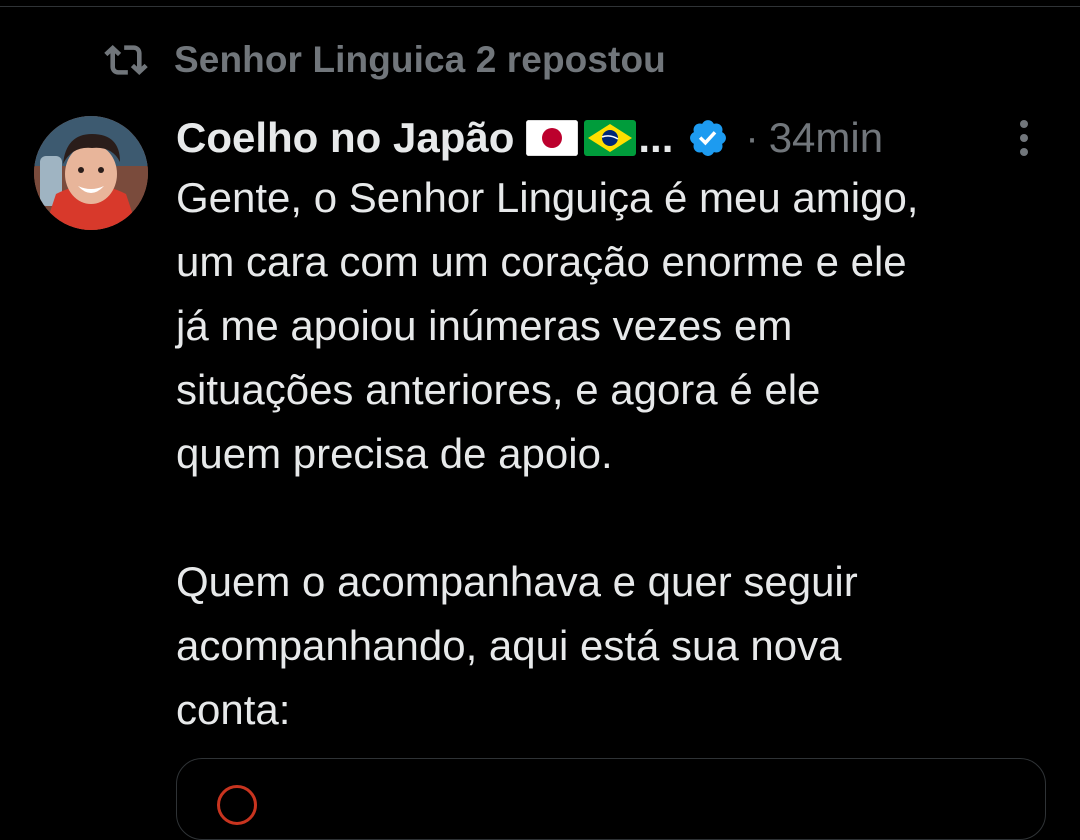 The width and height of the screenshot is (1080, 840). What do you see at coordinates (541, 261) in the screenshot?
I see `tweet-line: um cara com um coração enorme e ele` at bounding box center [541, 261].